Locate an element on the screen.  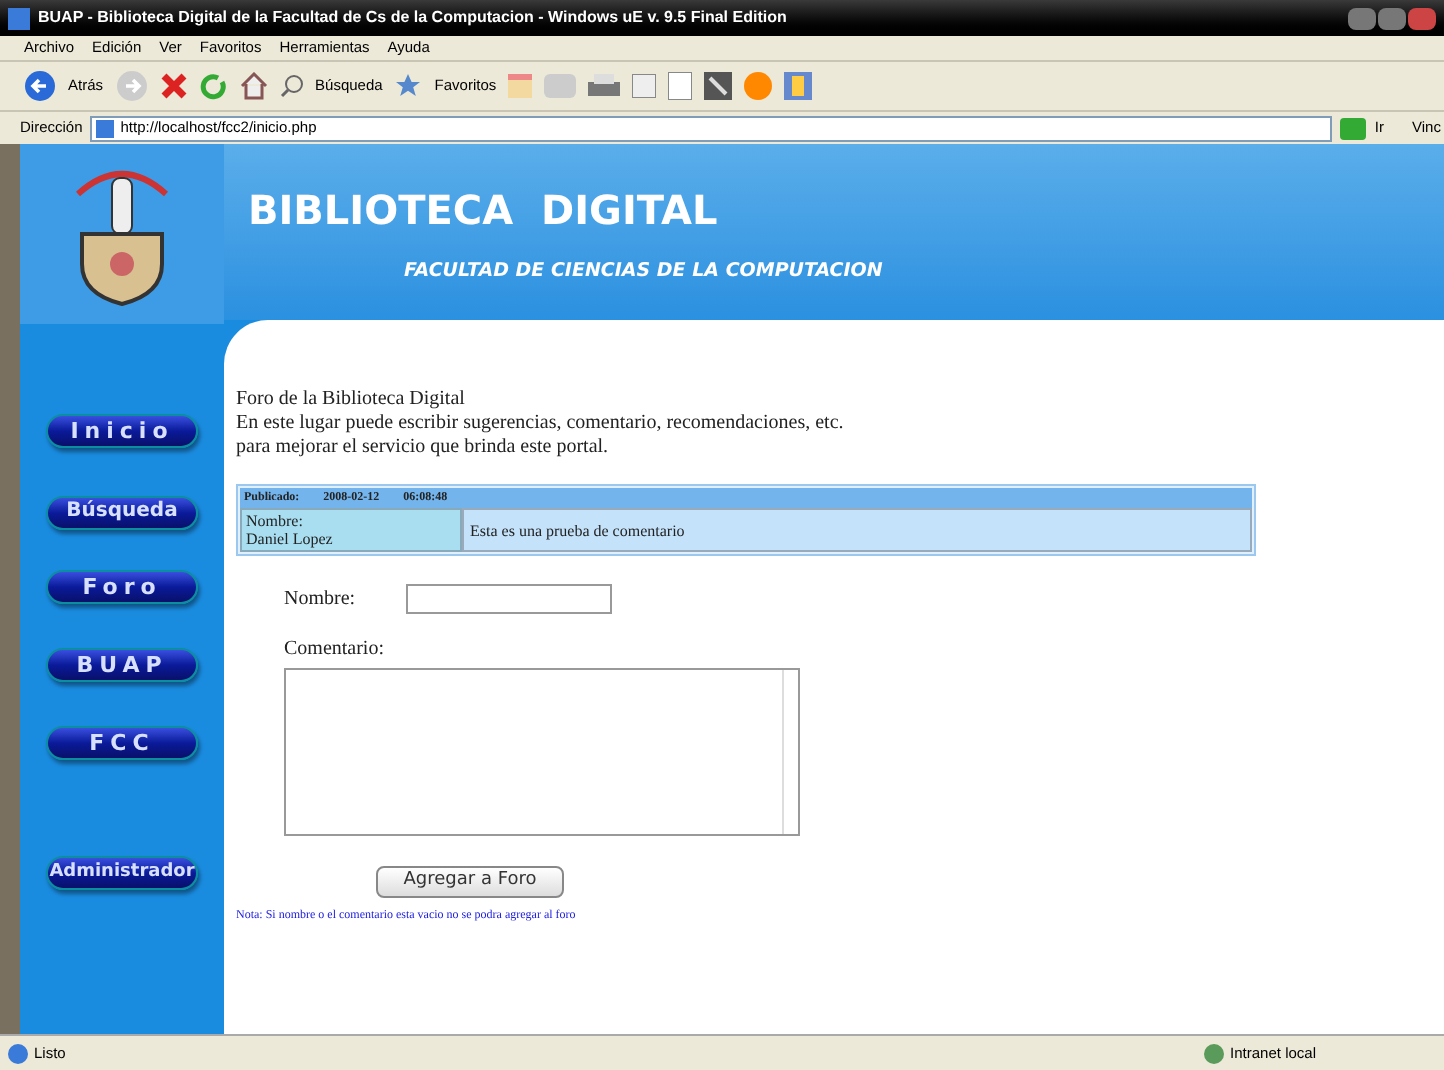
comment-cell: Esta es una prueba de comentario is located at coordinates (857, 530).